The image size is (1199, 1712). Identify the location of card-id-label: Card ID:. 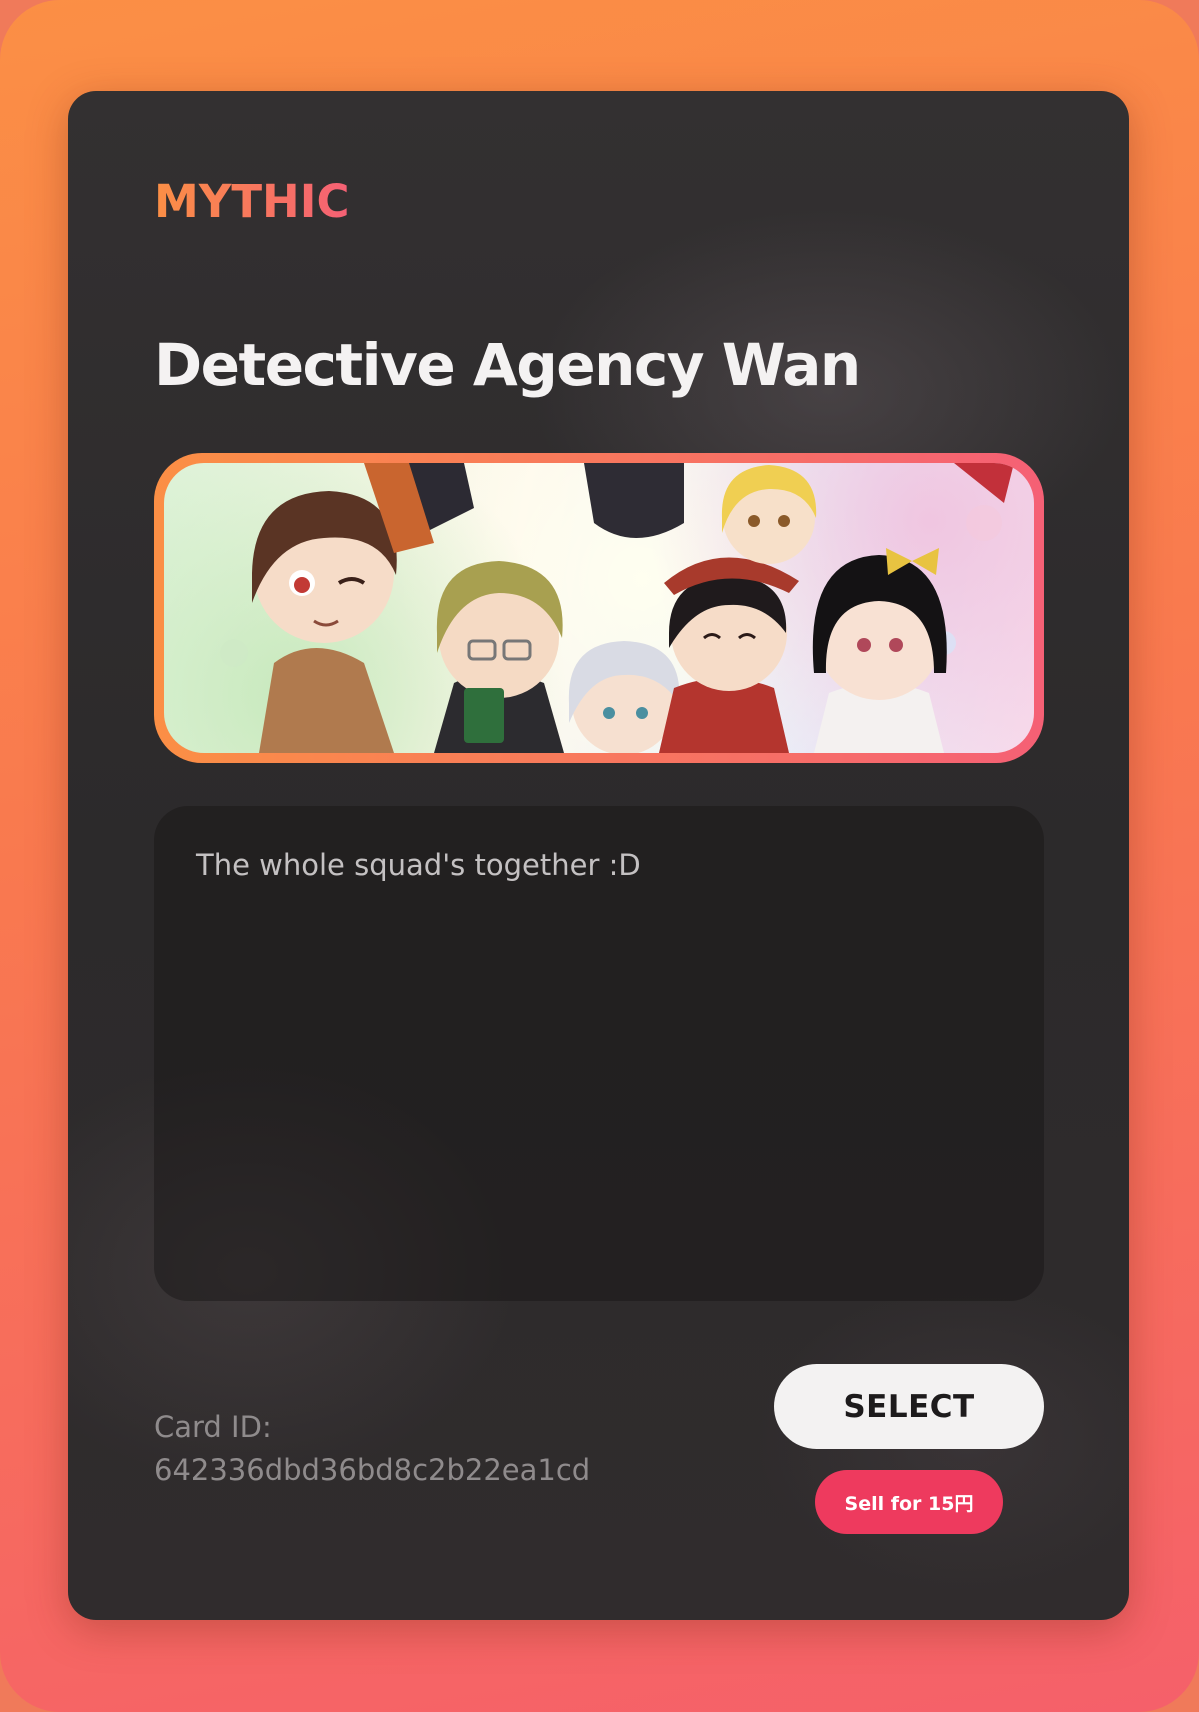
(213, 1427).